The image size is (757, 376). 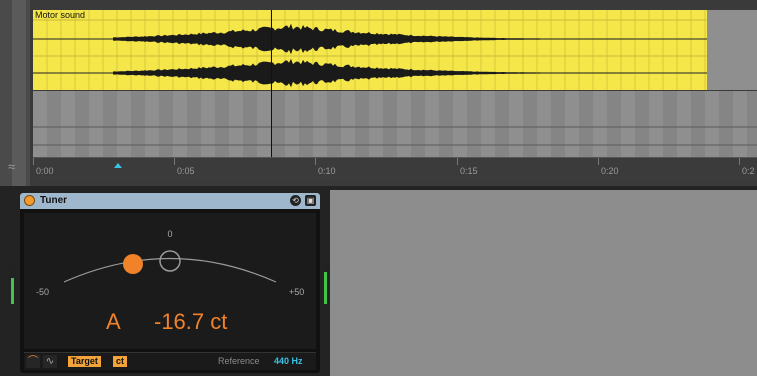 I want to click on reference-label: Reference, so click(x=239, y=361).